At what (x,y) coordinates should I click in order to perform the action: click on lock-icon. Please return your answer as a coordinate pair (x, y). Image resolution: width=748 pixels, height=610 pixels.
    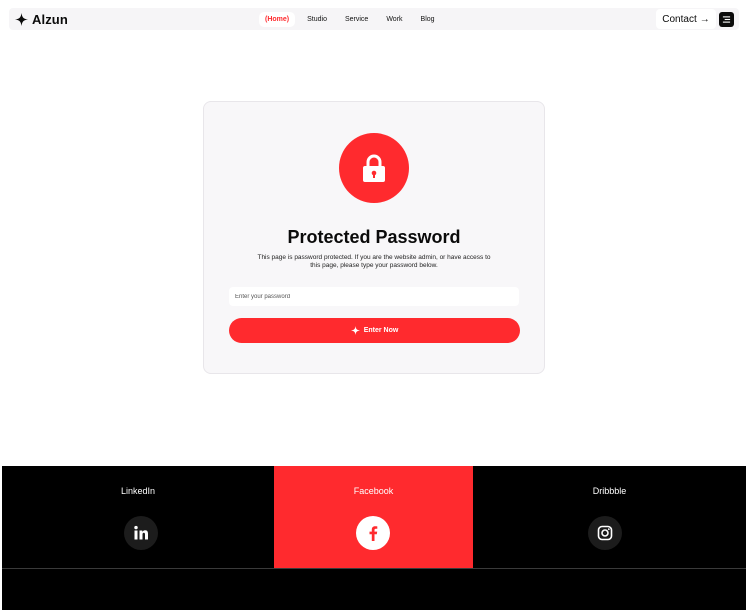
    Looking at the image, I should click on (374, 168).